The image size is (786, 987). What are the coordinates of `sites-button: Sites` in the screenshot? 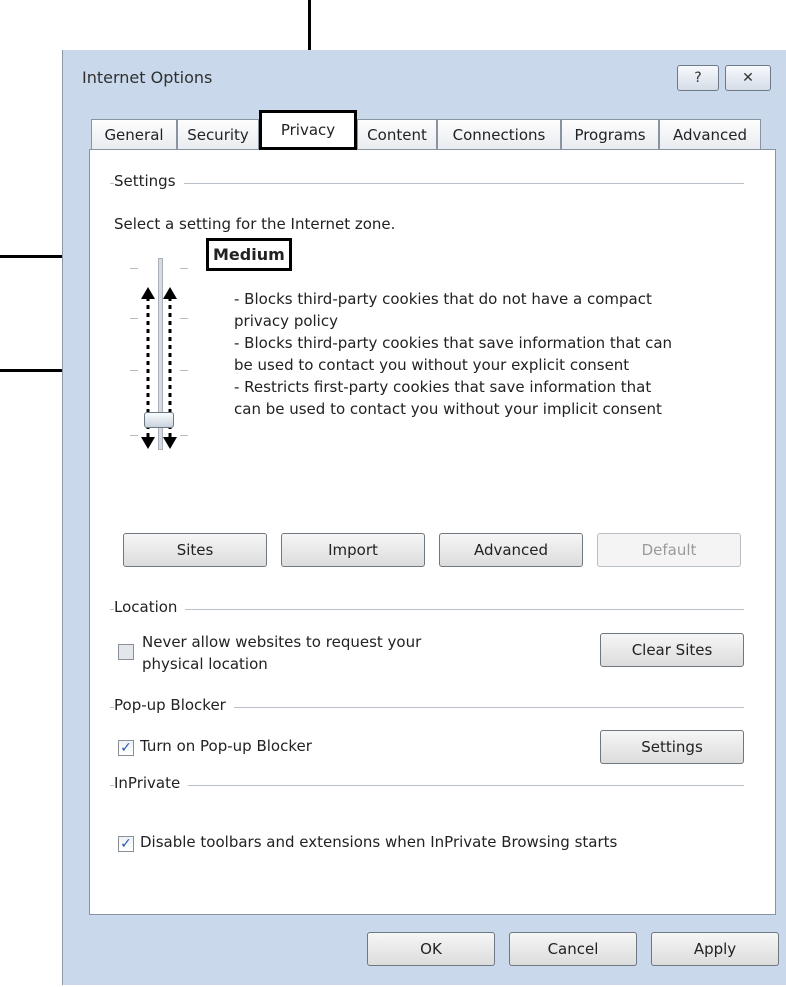 It's located at (195, 550).